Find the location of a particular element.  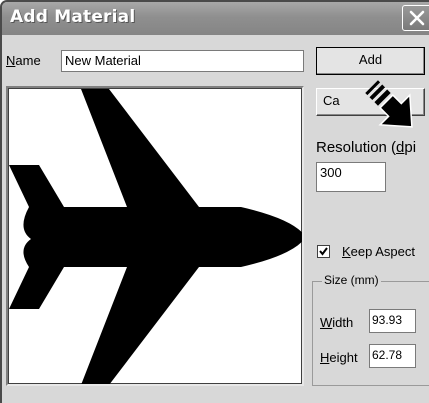

height-label-rest: eight is located at coordinates (343, 357).